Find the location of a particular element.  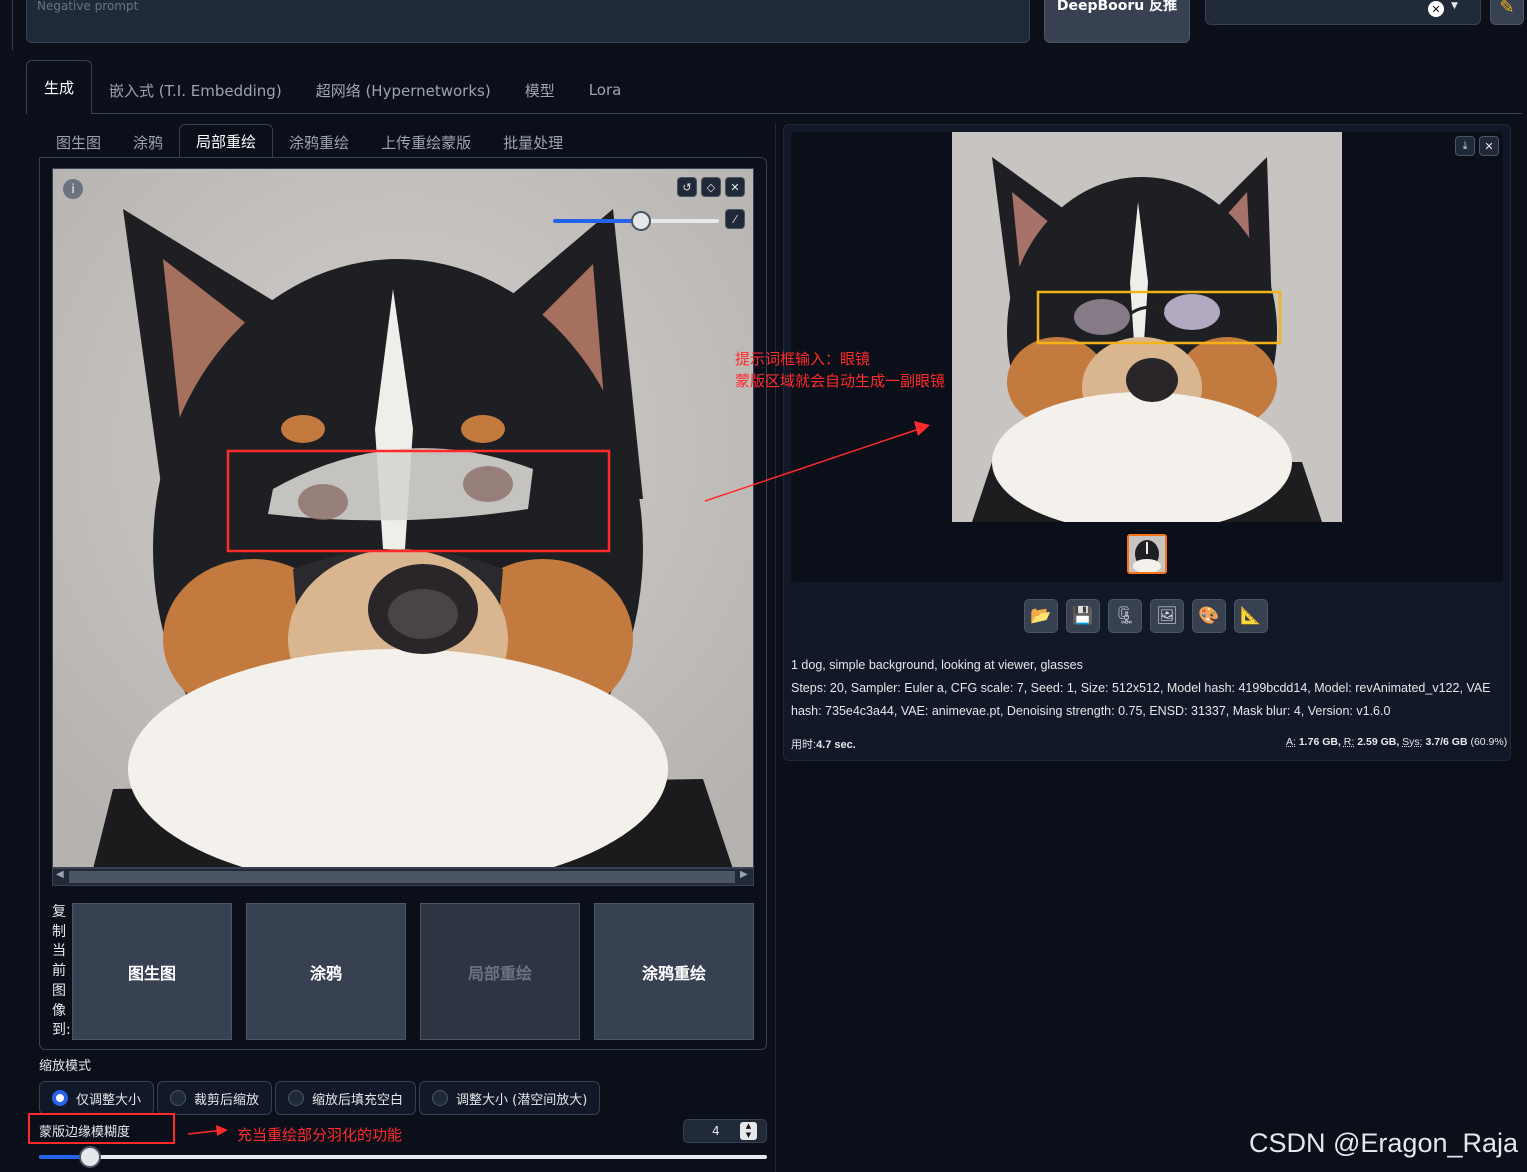

scroll-left-icon: ◀ is located at coordinates (60, 874).